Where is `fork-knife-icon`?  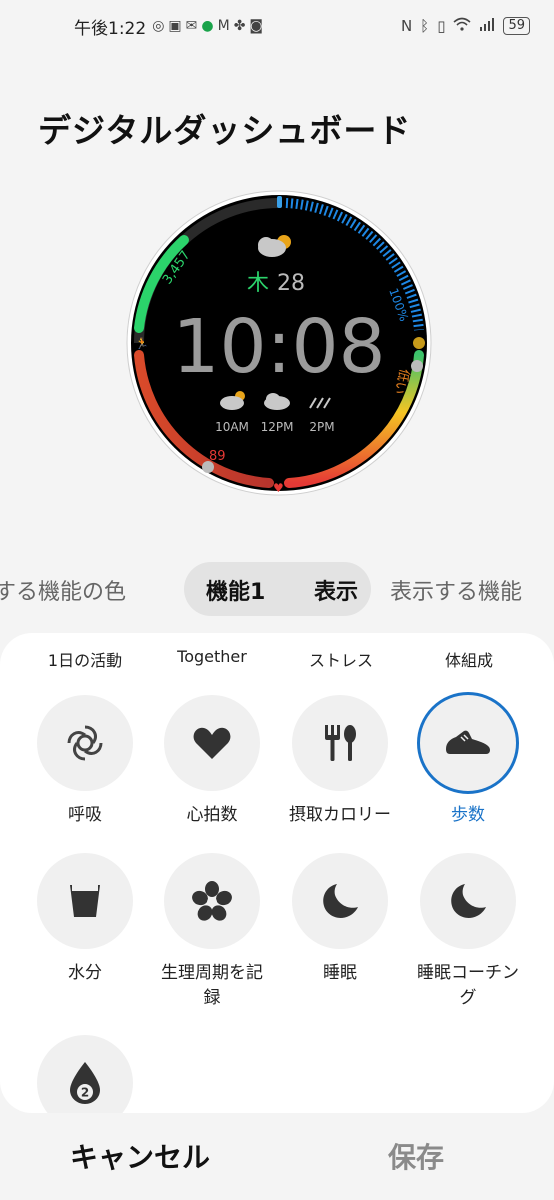 fork-knife-icon is located at coordinates (340, 743).